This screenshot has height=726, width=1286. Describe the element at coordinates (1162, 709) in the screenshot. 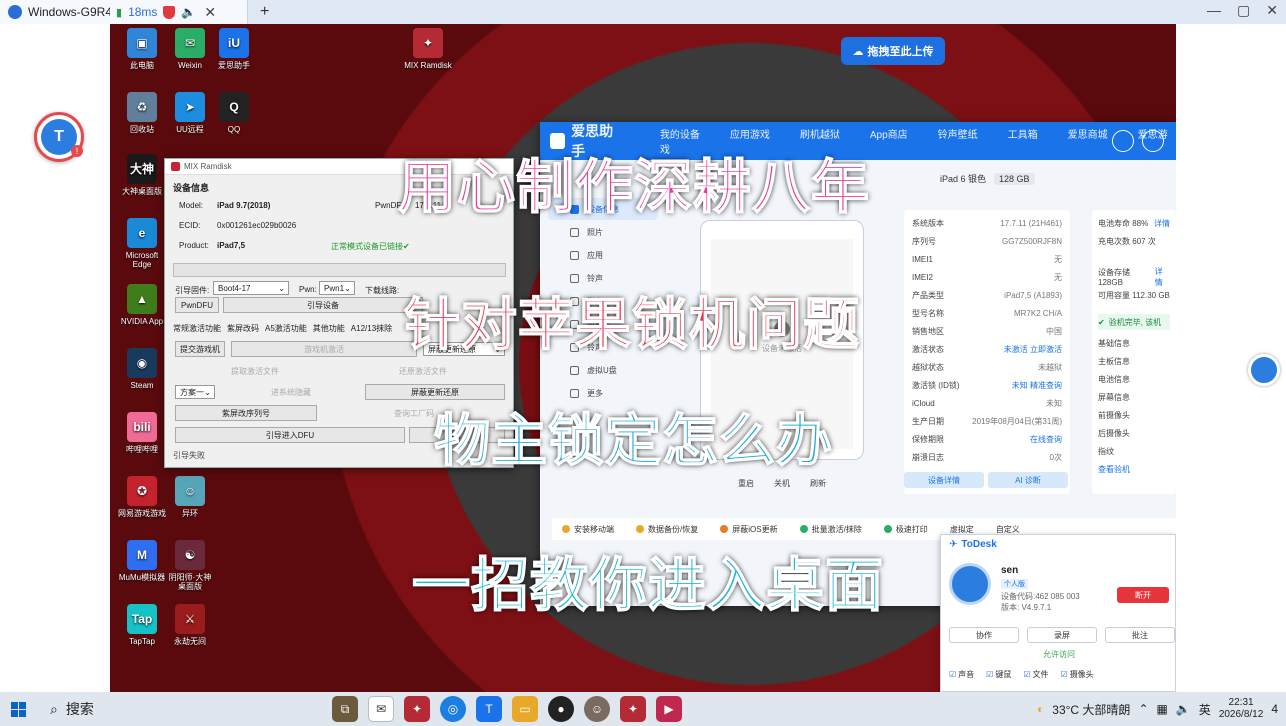

I see `network-icon: ▦` at that location.